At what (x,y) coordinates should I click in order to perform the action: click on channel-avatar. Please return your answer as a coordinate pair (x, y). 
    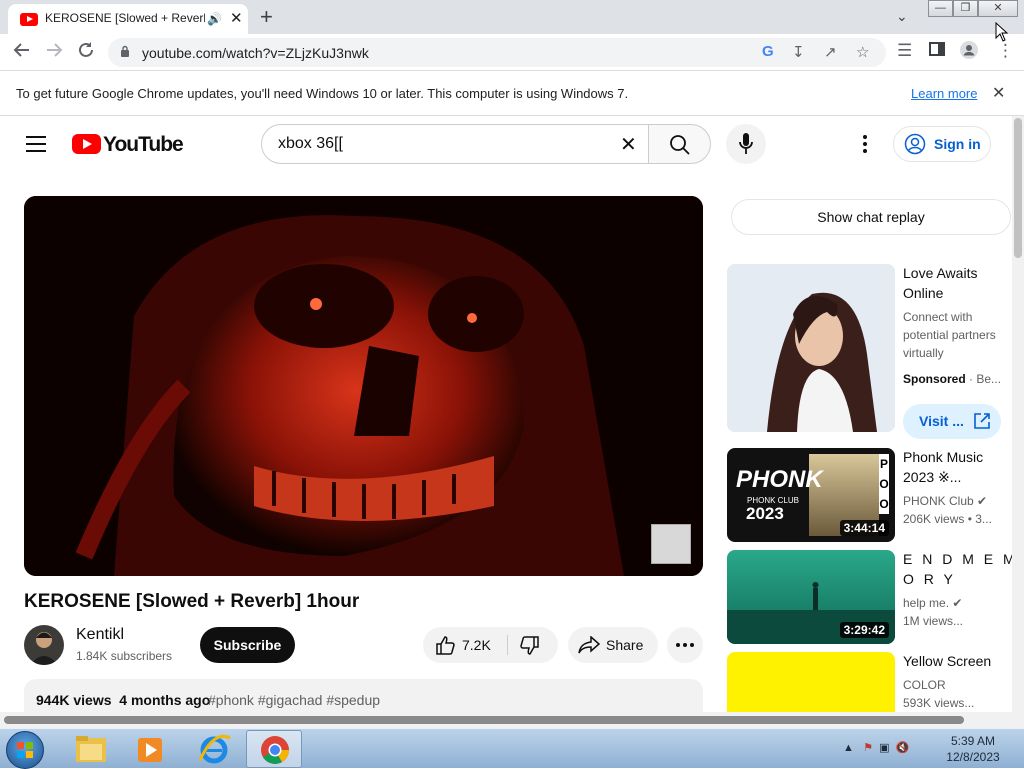
    Looking at the image, I should click on (44, 645).